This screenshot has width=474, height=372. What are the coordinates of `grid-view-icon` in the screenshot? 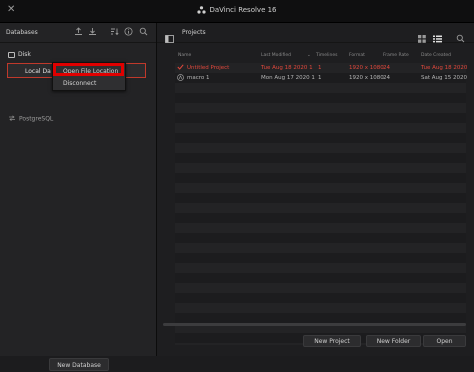 It's located at (422, 37).